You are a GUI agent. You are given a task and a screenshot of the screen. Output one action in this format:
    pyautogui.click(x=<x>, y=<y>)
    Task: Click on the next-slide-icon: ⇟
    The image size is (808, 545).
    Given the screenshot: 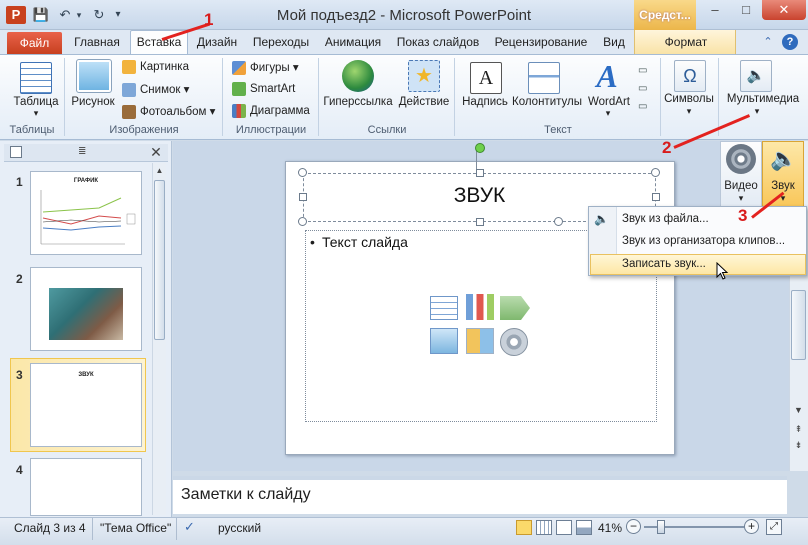 What is the action you would take?
    pyautogui.click(x=798, y=446)
    